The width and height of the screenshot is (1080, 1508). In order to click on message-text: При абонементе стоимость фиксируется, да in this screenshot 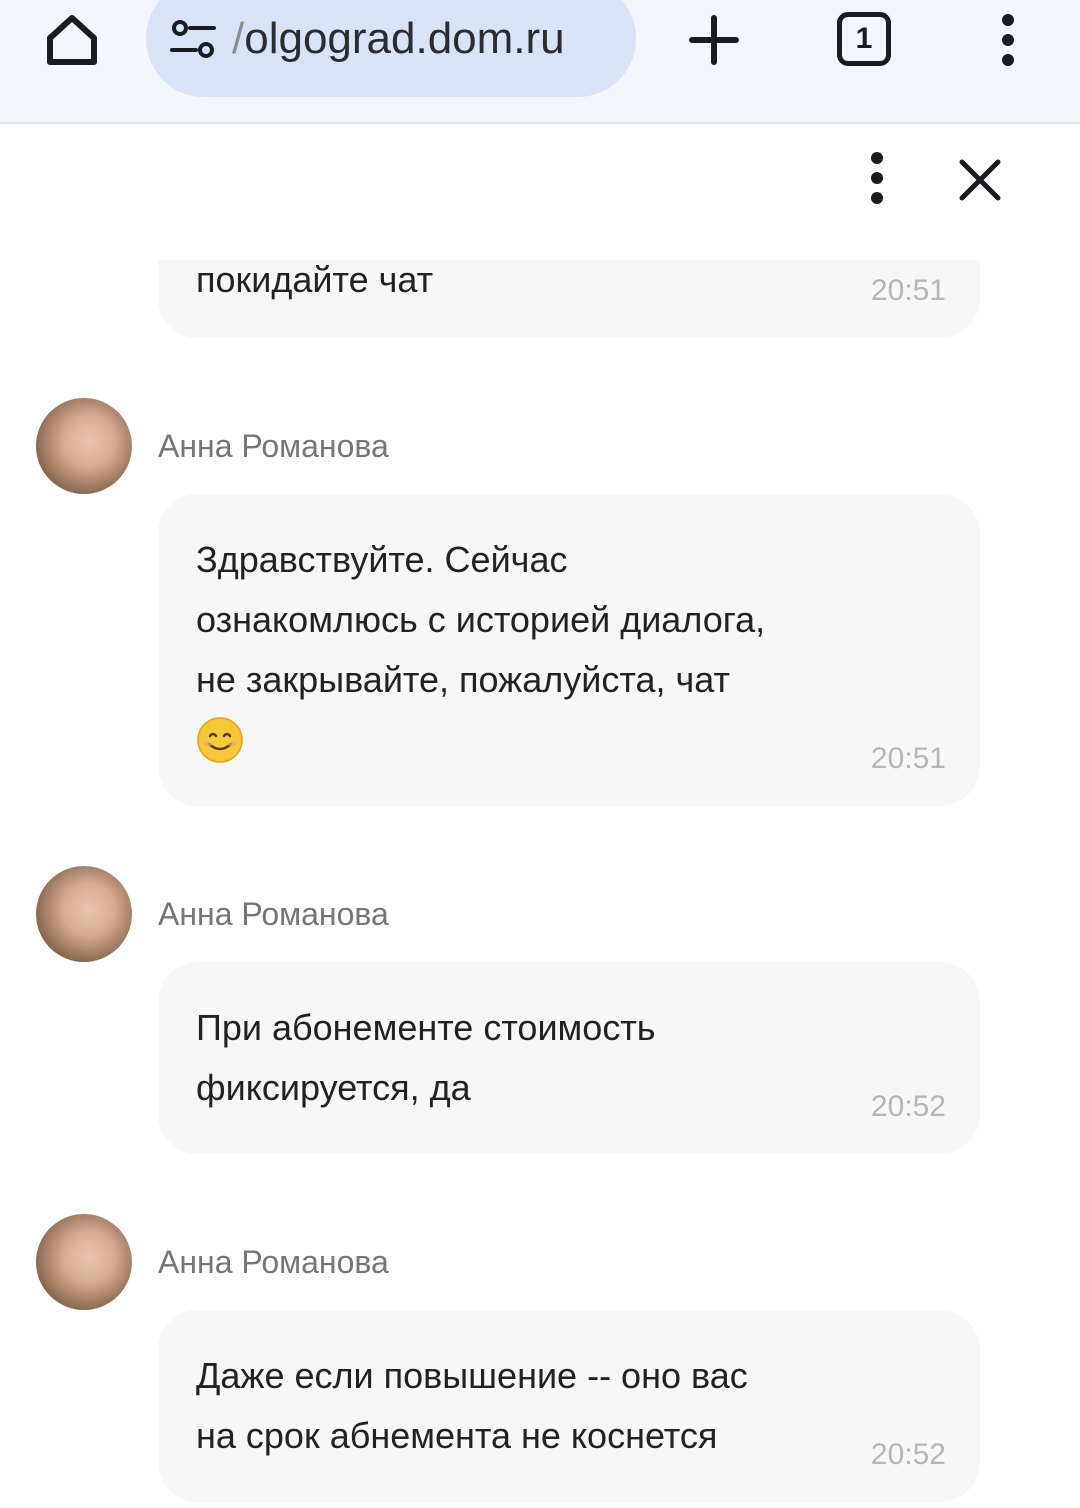, I will do `click(426, 1057)`.